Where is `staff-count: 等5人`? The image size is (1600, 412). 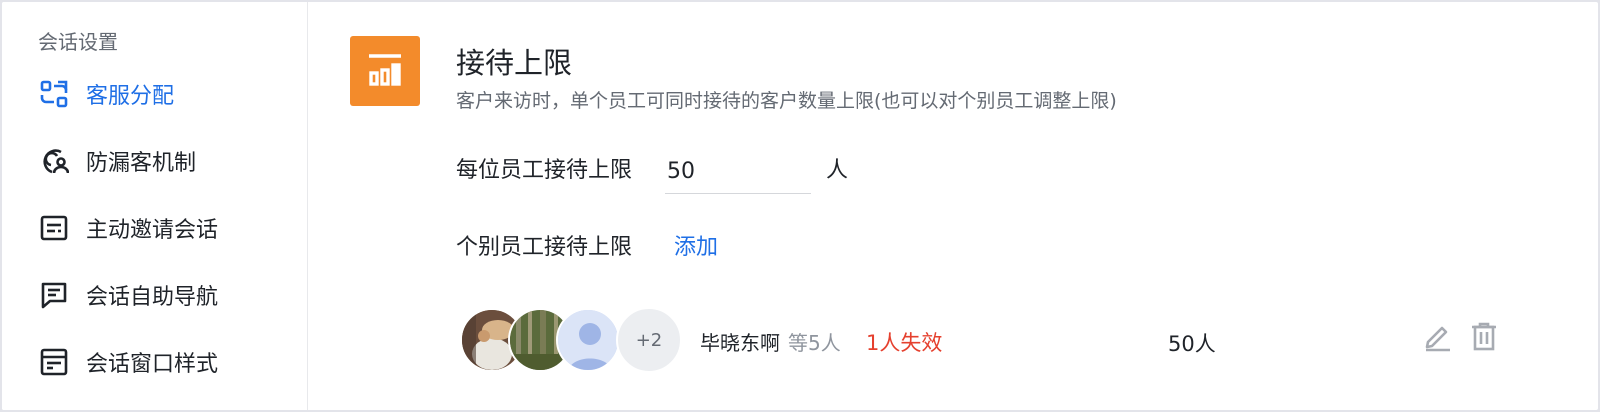
staff-count: 等5人 is located at coordinates (814, 343).